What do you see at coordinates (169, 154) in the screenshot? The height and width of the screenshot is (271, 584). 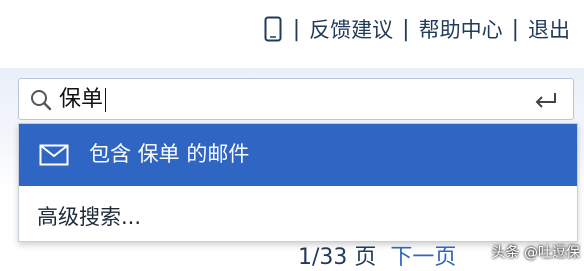 I see `suggestion-label: 包含 保单 的邮件` at bounding box center [169, 154].